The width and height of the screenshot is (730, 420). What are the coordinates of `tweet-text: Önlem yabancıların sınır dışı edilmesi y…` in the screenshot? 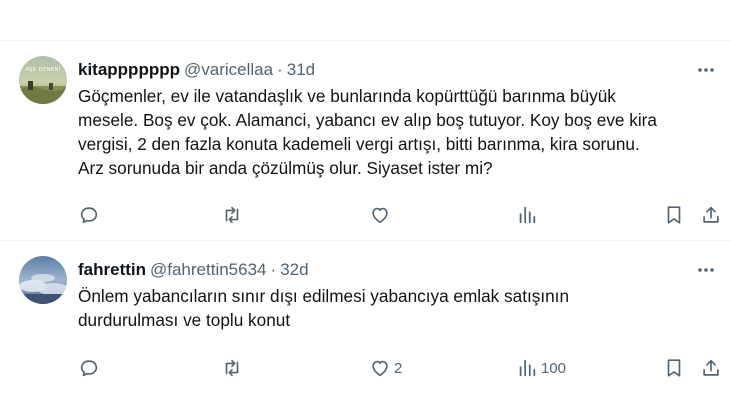 It's located at (324, 308).